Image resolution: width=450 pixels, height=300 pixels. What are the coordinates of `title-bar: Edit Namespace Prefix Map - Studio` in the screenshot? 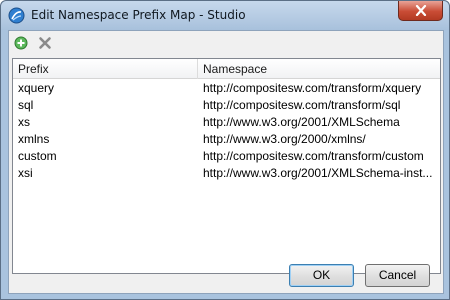 It's located at (225, 15).